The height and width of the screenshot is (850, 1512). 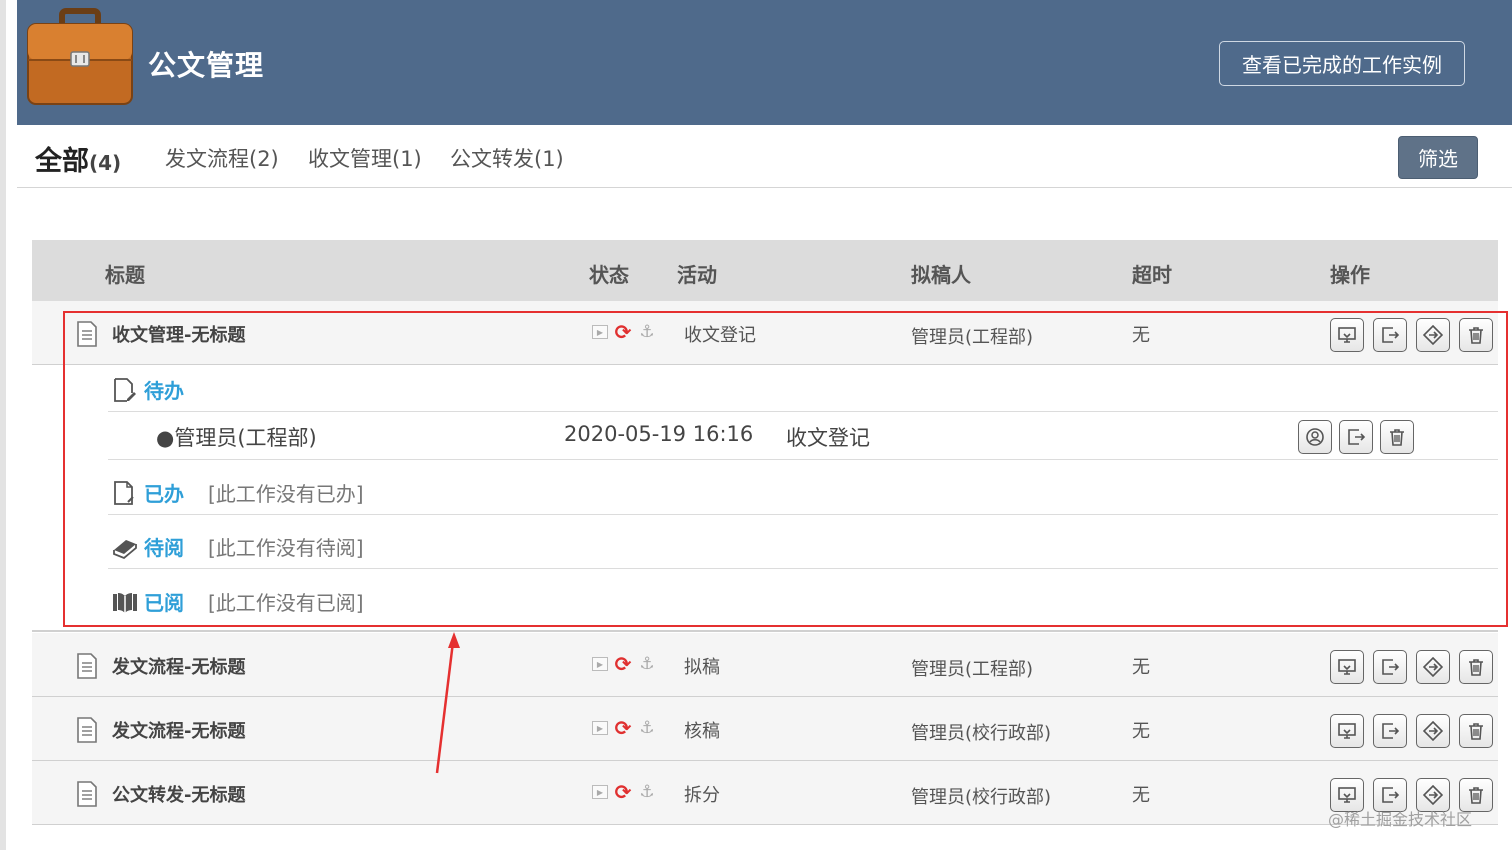 I want to click on tab-document-forward: 公文转发(1), so click(x=507, y=158).